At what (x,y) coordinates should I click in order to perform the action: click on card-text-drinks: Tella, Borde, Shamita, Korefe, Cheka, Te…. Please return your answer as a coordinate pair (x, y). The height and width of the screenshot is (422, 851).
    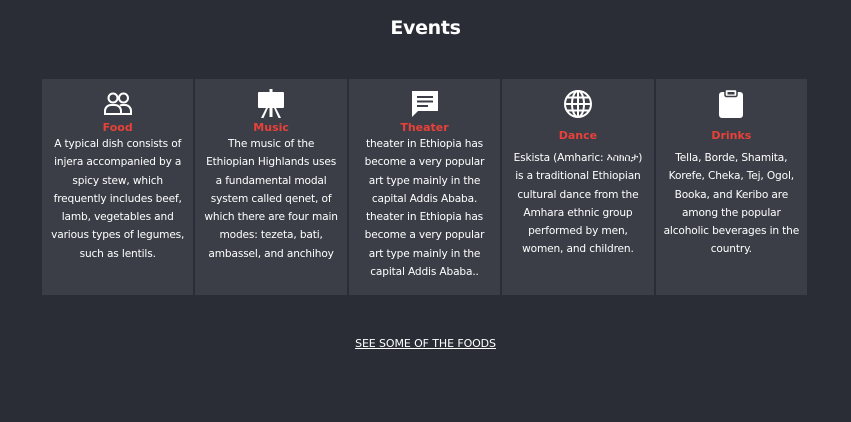
    Looking at the image, I should click on (731, 204).